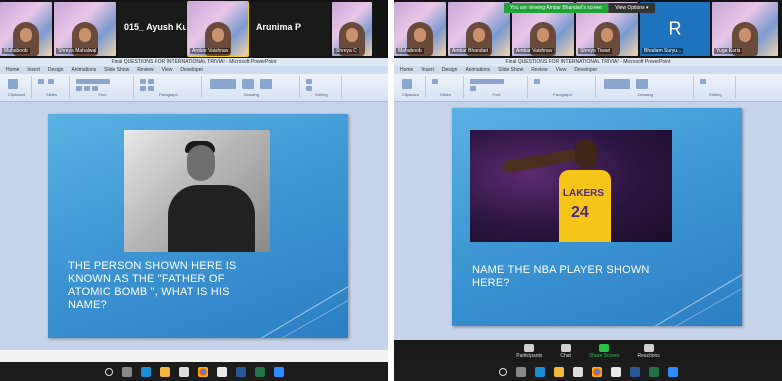 The width and height of the screenshot is (782, 381). What do you see at coordinates (87, 88) in the screenshot?
I see `italic-icon` at bounding box center [87, 88].